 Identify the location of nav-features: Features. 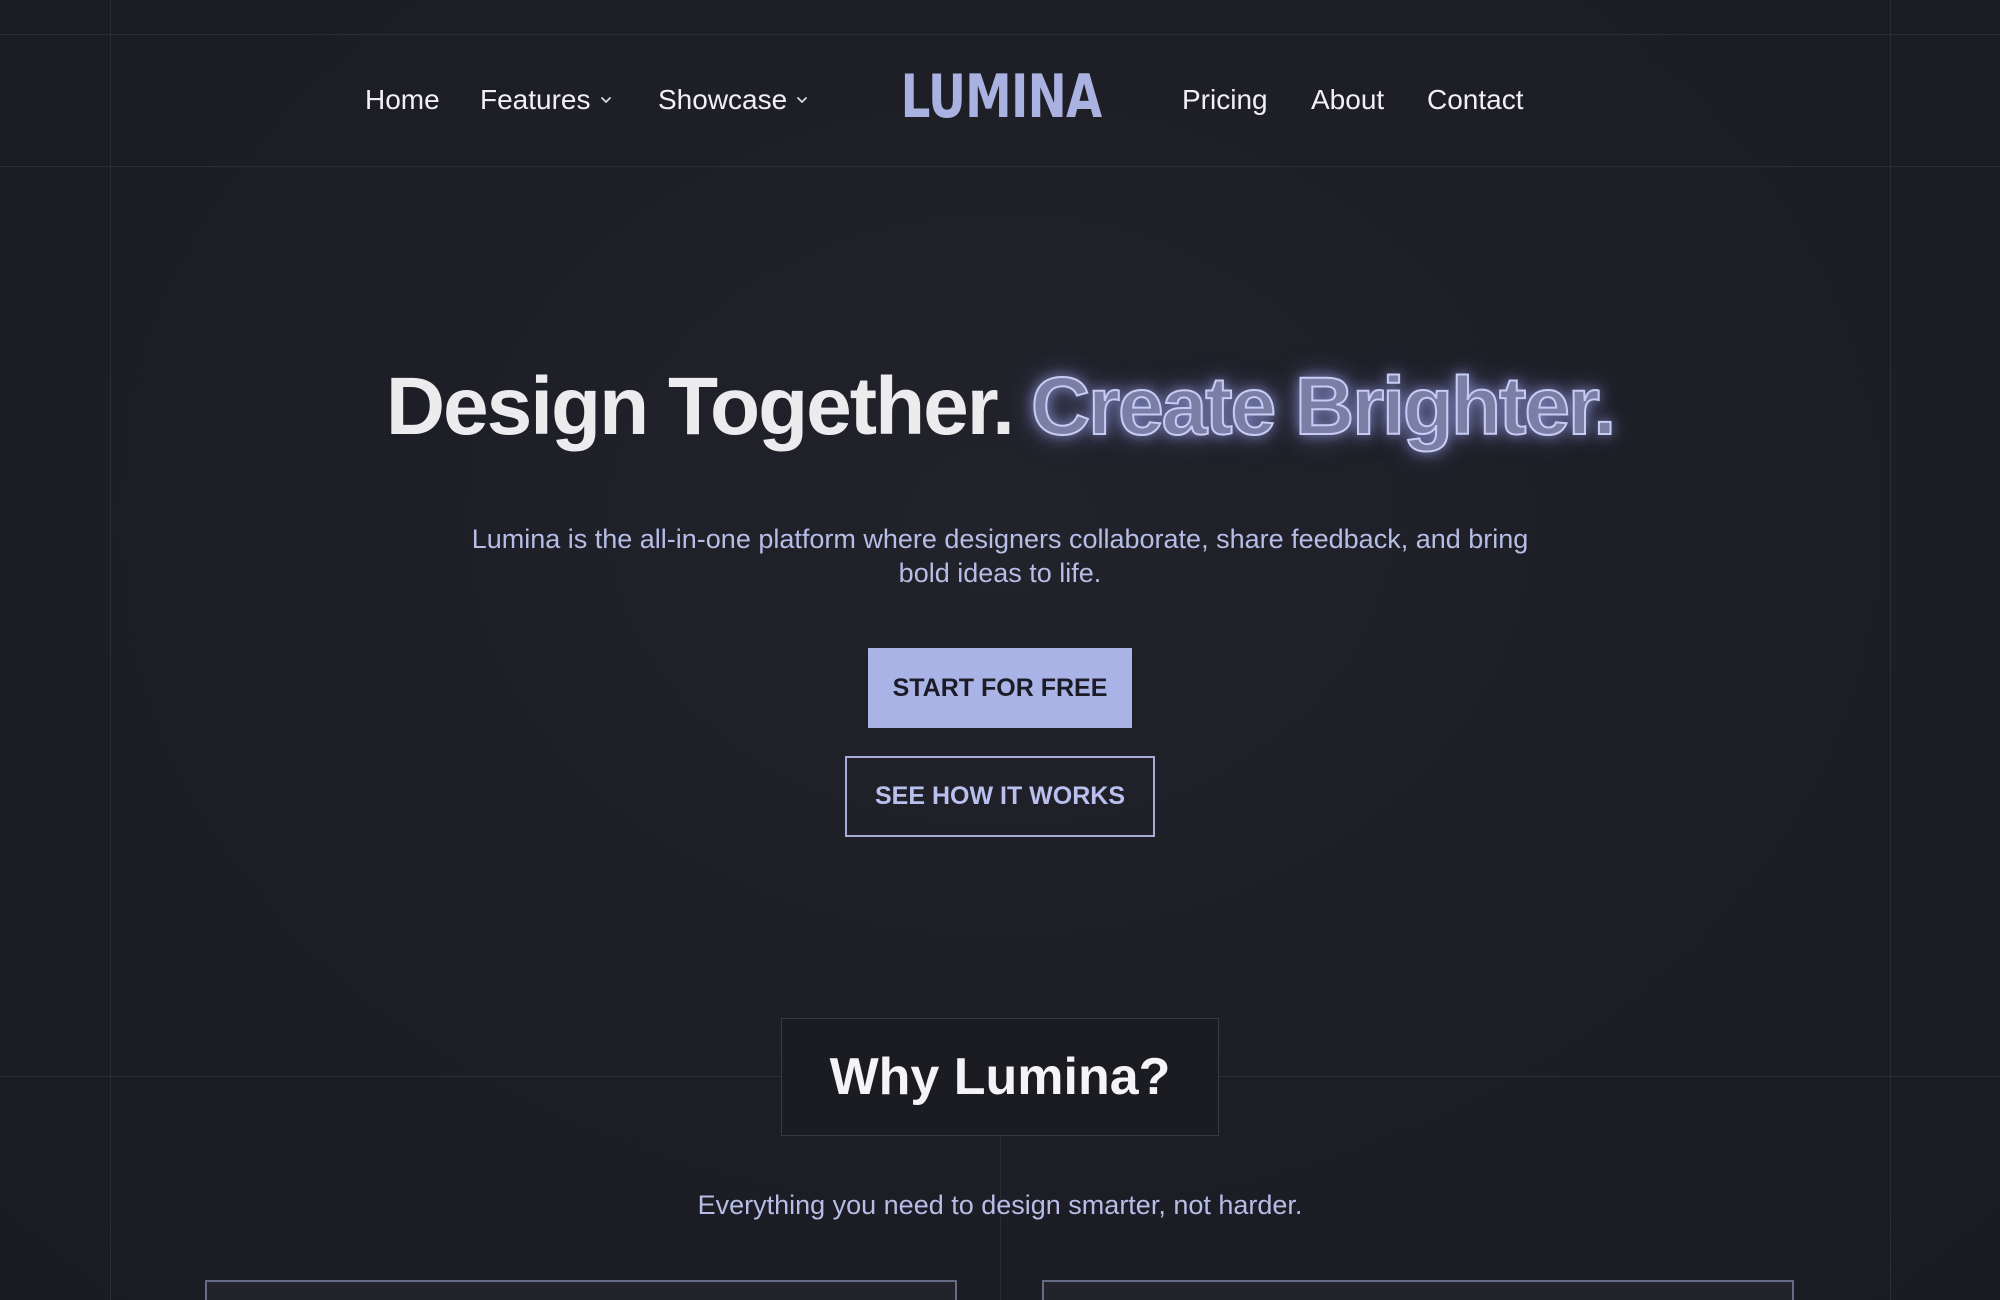
(546, 100).